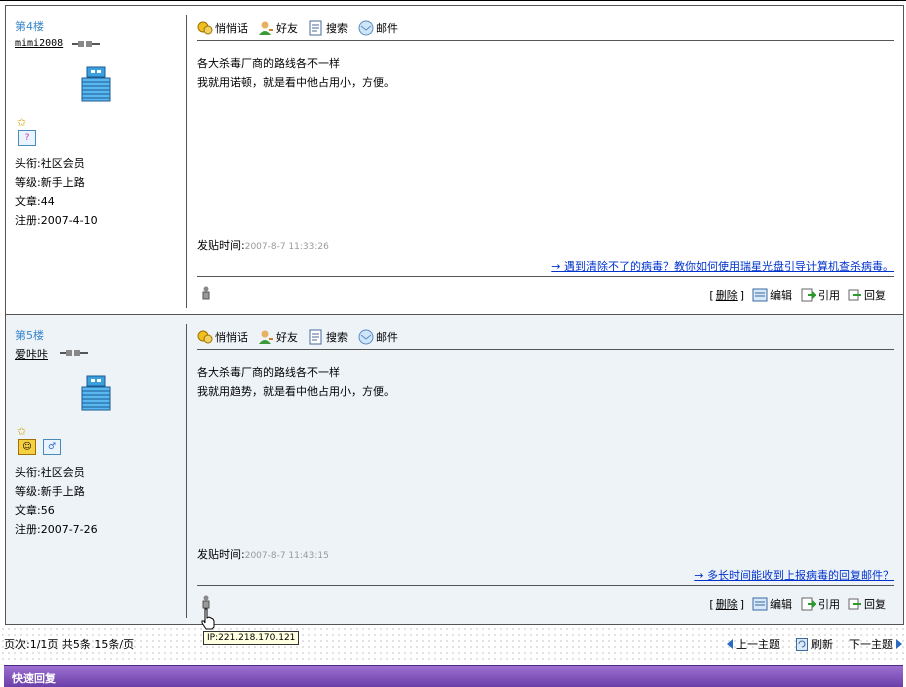 Image resolution: width=906 pixels, height=687 pixels. Describe the element at coordinates (781, 295) in the screenshot. I see `edit-label: 编辑` at that location.